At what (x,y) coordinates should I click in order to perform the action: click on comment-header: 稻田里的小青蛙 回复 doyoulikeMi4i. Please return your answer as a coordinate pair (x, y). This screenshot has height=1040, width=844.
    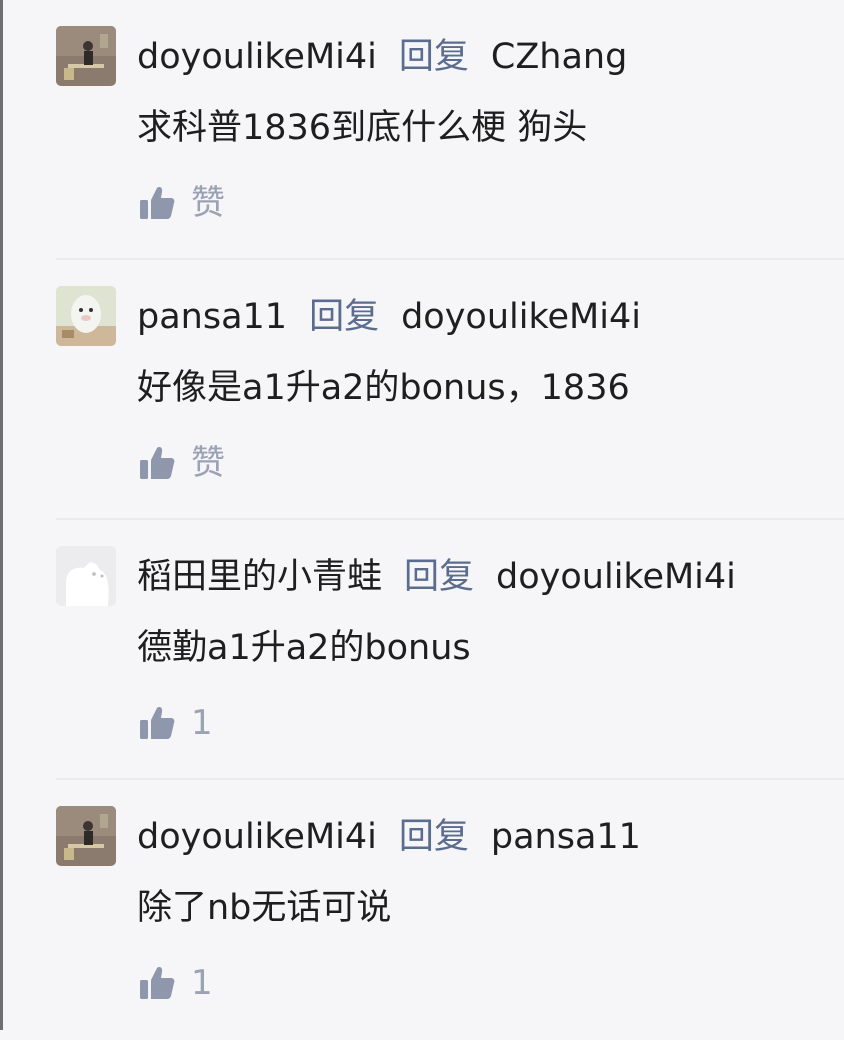
    Looking at the image, I should click on (436, 577).